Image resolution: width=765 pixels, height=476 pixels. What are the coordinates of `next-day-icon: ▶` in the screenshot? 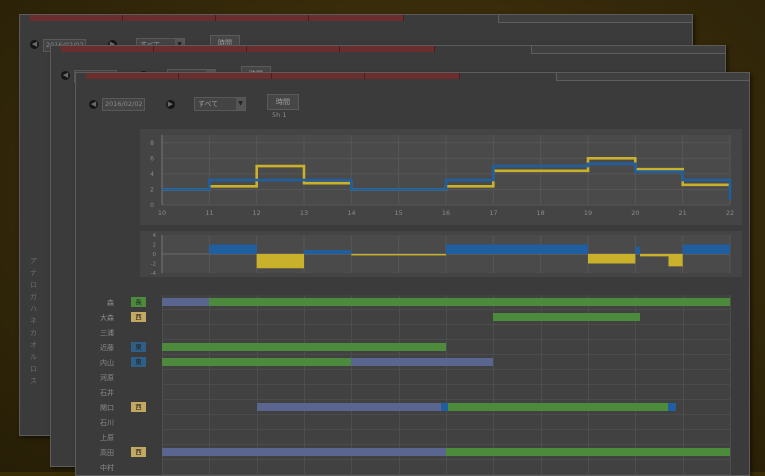 It's located at (170, 104).